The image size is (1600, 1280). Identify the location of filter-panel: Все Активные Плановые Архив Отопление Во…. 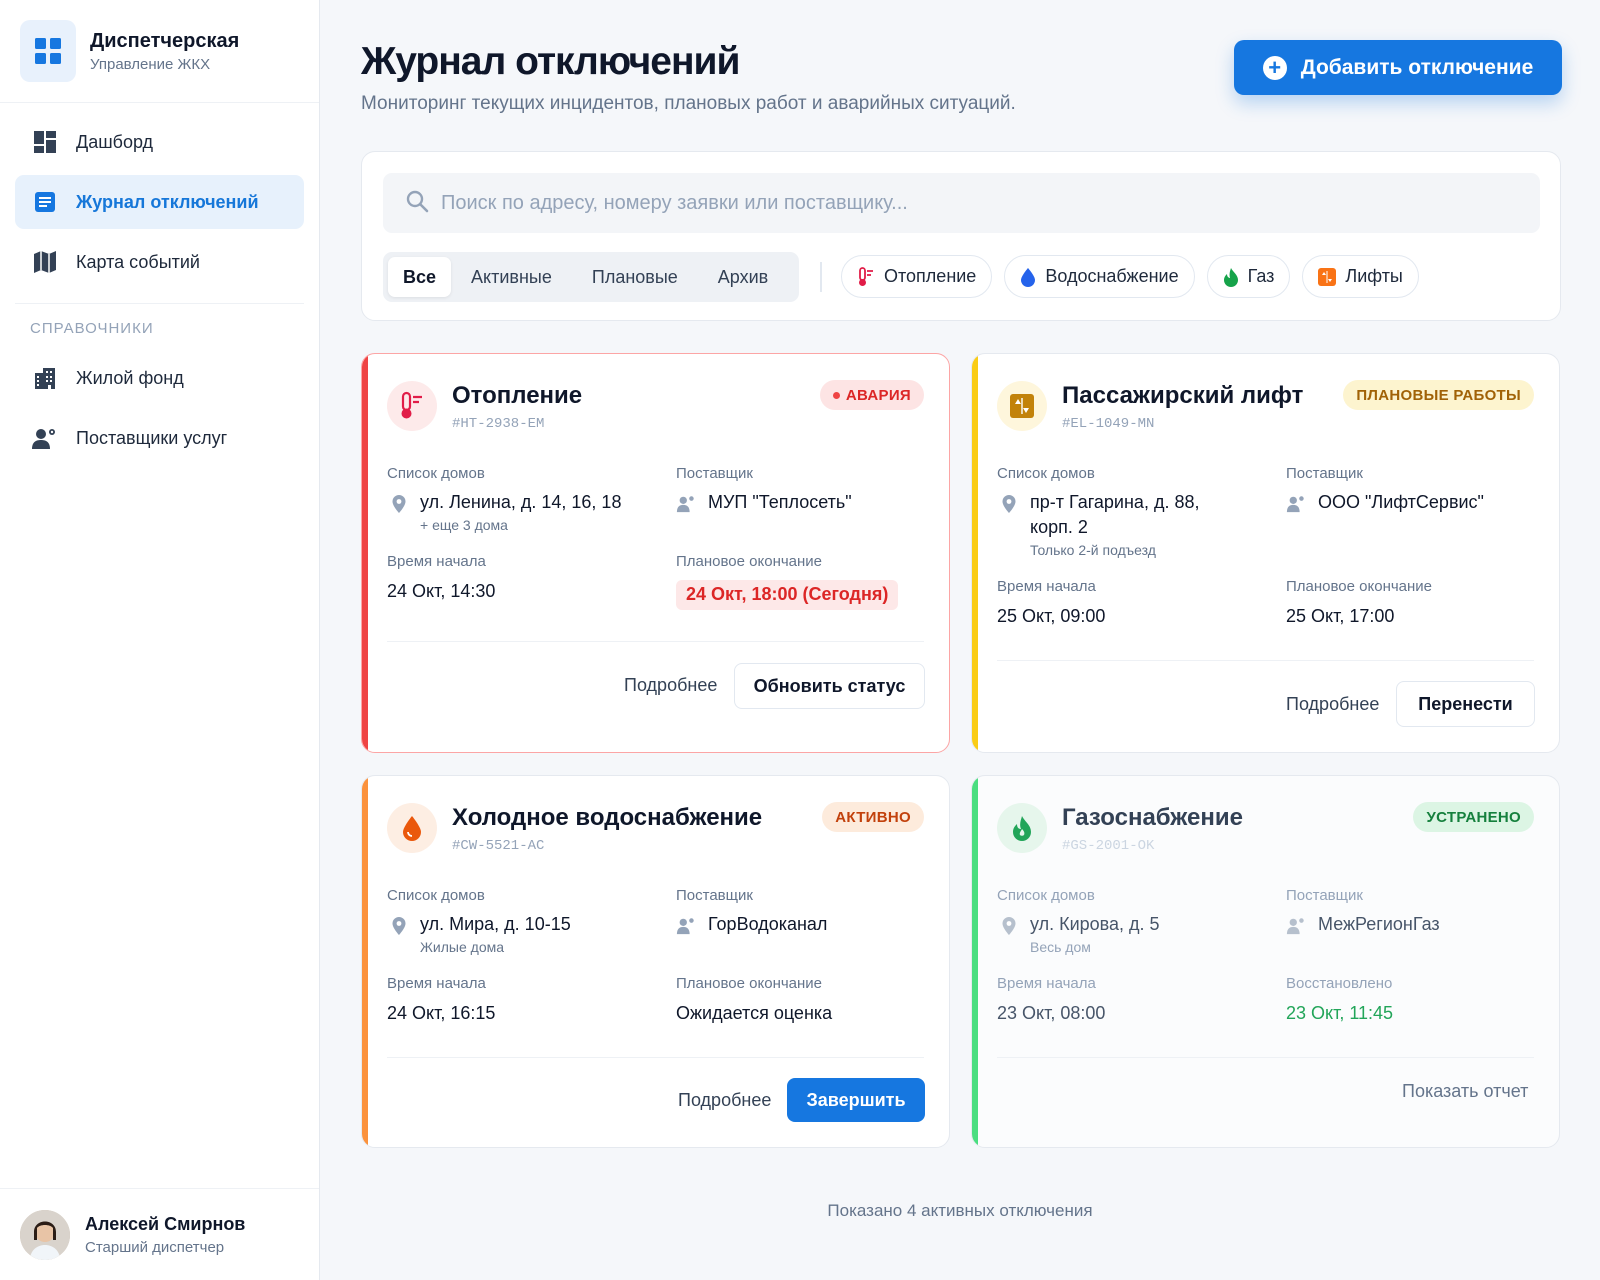
(961, 236).